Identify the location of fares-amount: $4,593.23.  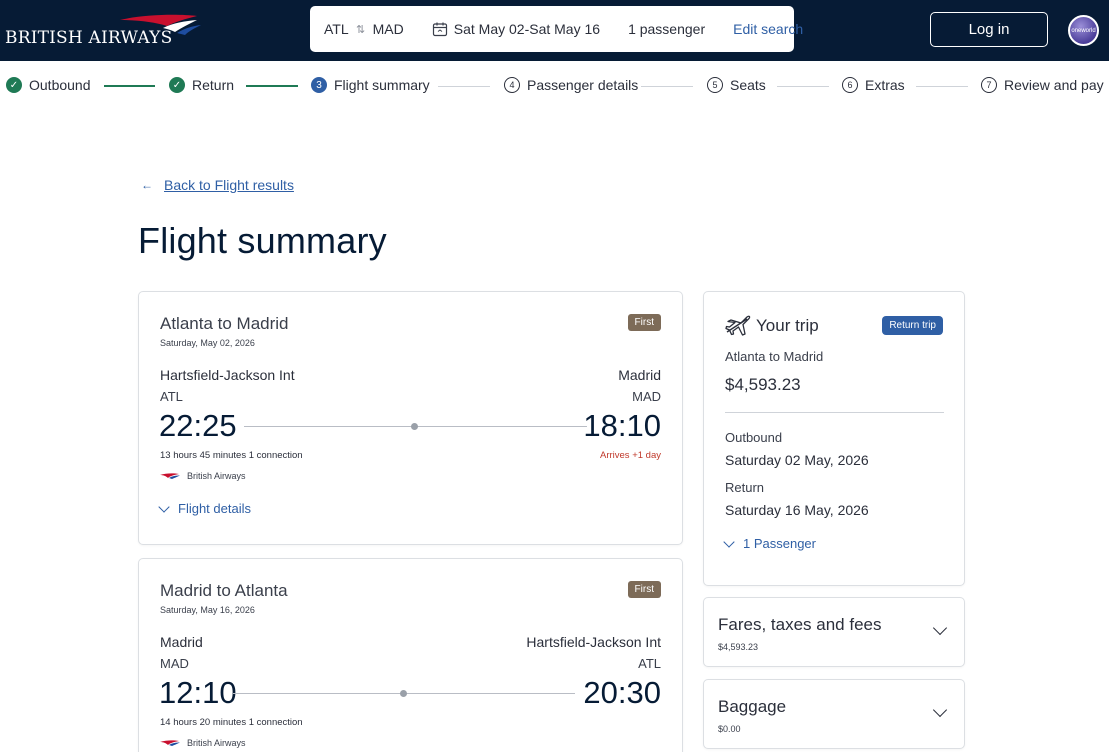
(738, 647).